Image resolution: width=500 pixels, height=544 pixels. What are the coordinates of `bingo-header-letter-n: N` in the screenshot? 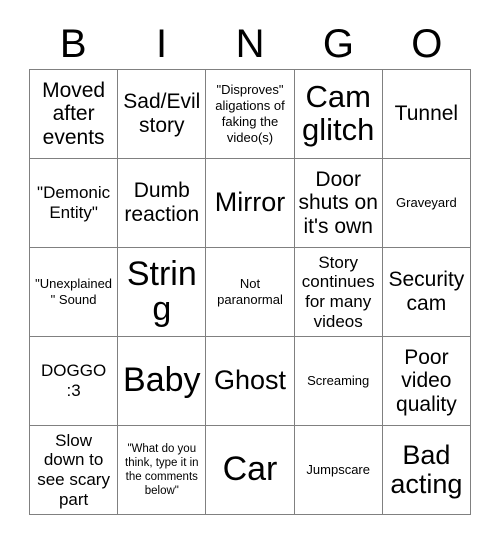 It's located at (250, 43).